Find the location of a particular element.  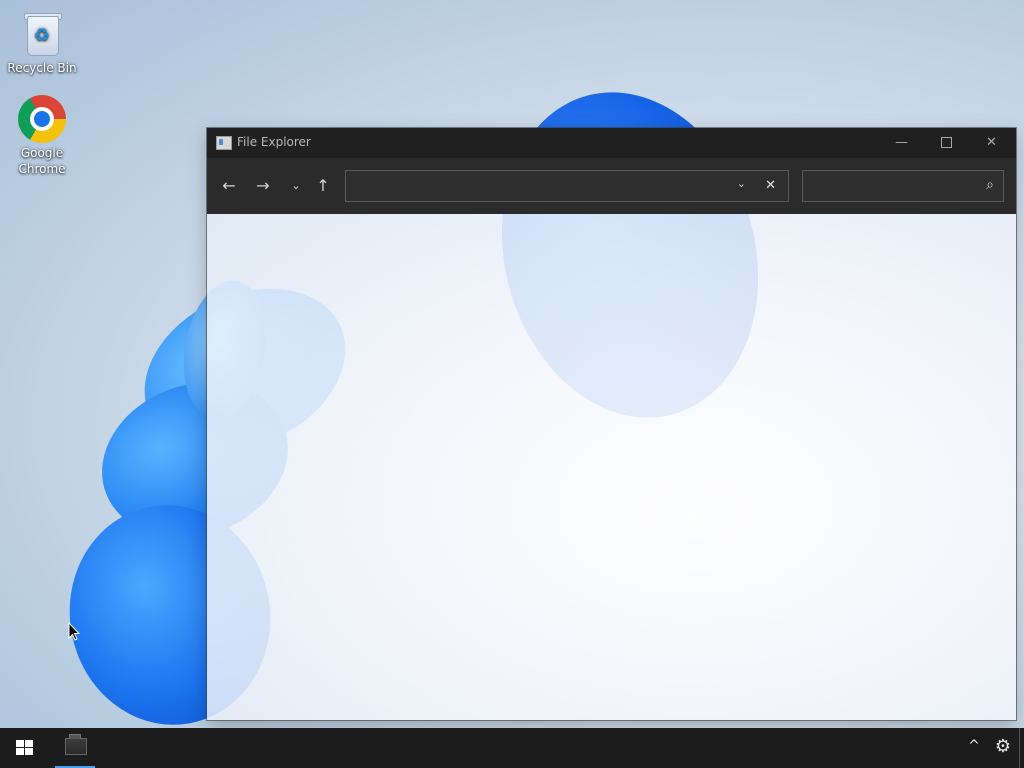

windows-logo-icon is located at coordinates (24, 748).